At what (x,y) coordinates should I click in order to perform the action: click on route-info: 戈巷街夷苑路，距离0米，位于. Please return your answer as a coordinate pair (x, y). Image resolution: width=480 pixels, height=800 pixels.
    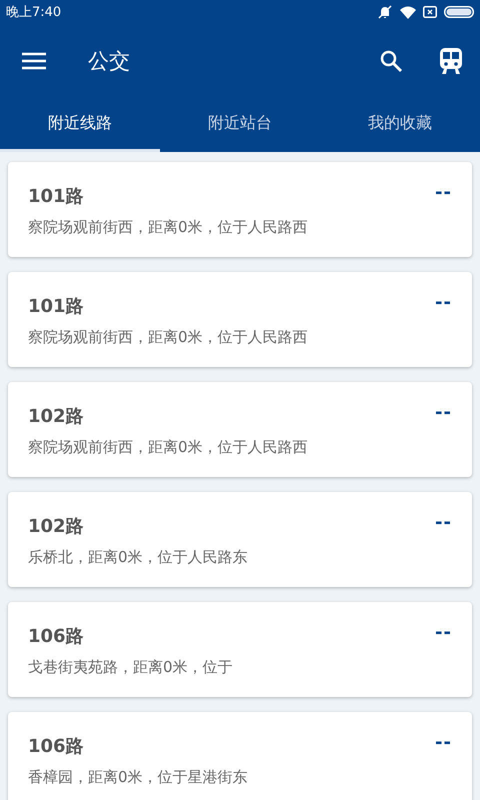
    Looking at the image, I should click on (131, 667).